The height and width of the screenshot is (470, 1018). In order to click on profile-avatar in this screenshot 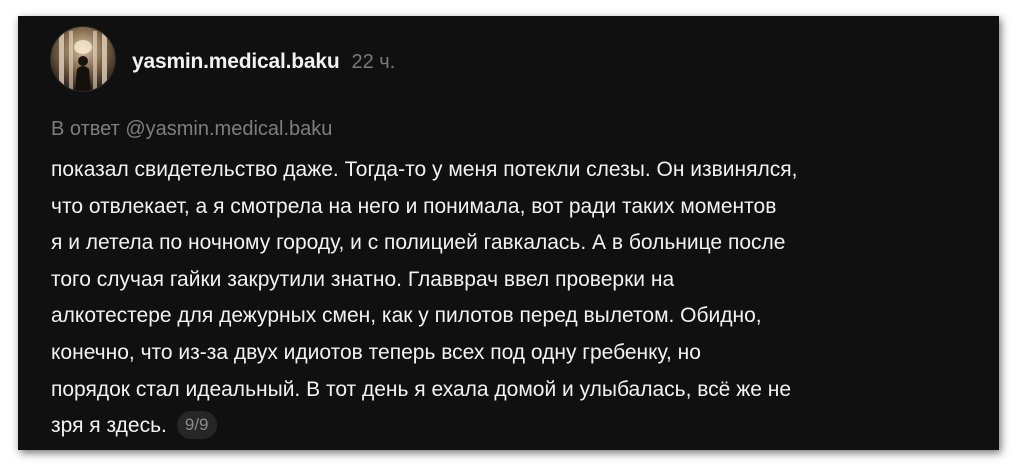, I will do `click(83, 59)`.